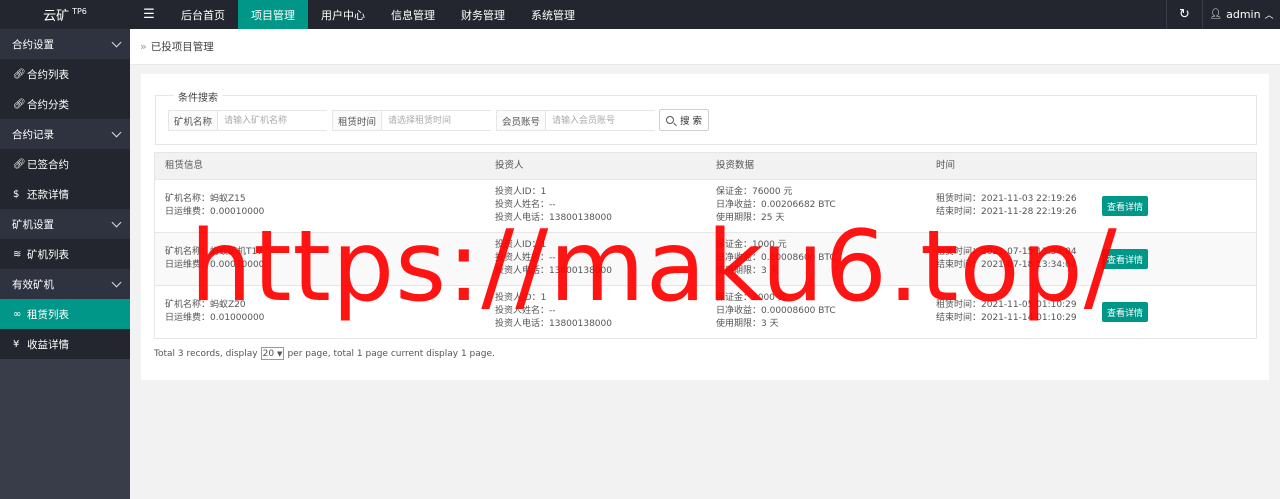 Image resolution: width=1280 pixels, height=499 pixels. Describe the element at coordinates (17, 254) in the screenshot. I see `layers-icon: ≋` at that location.